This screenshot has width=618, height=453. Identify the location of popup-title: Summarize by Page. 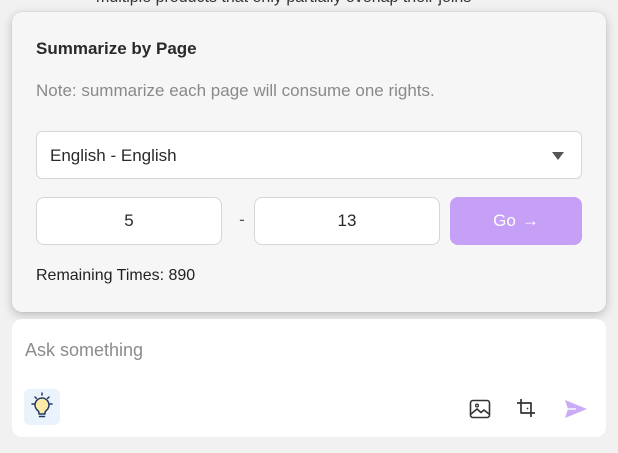
(116, 48).